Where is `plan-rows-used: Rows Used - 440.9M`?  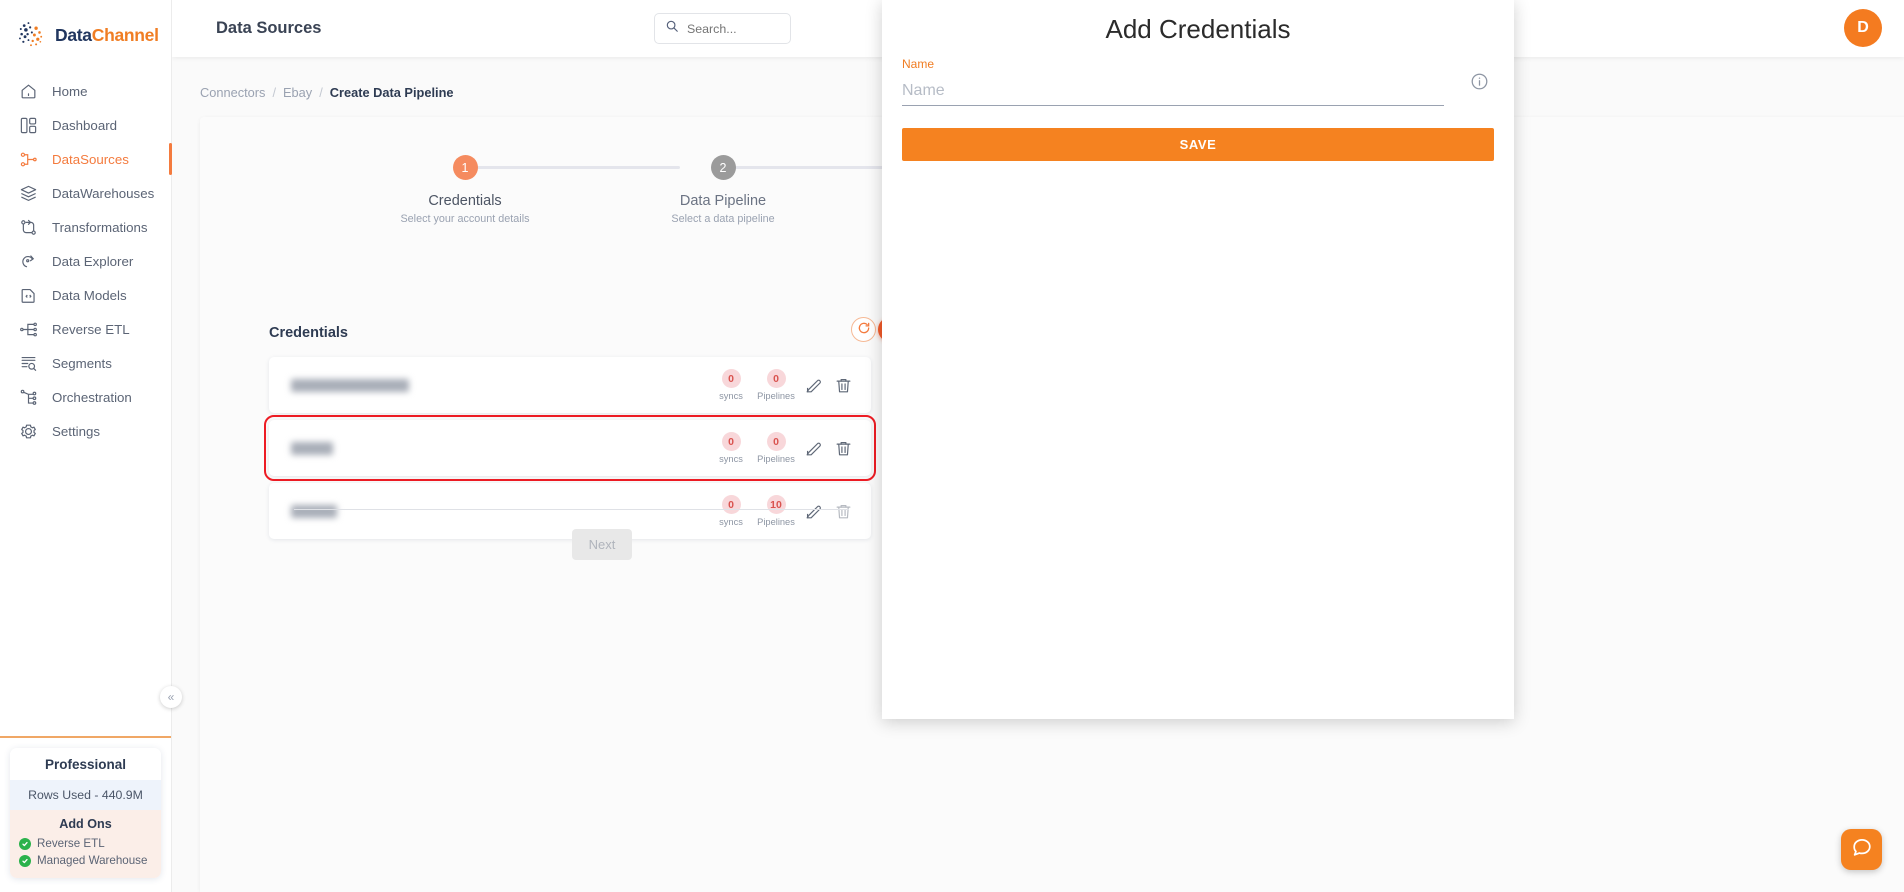 plan-rows-used: Rows Used - 440.9M is located at coordinates (85, 795).